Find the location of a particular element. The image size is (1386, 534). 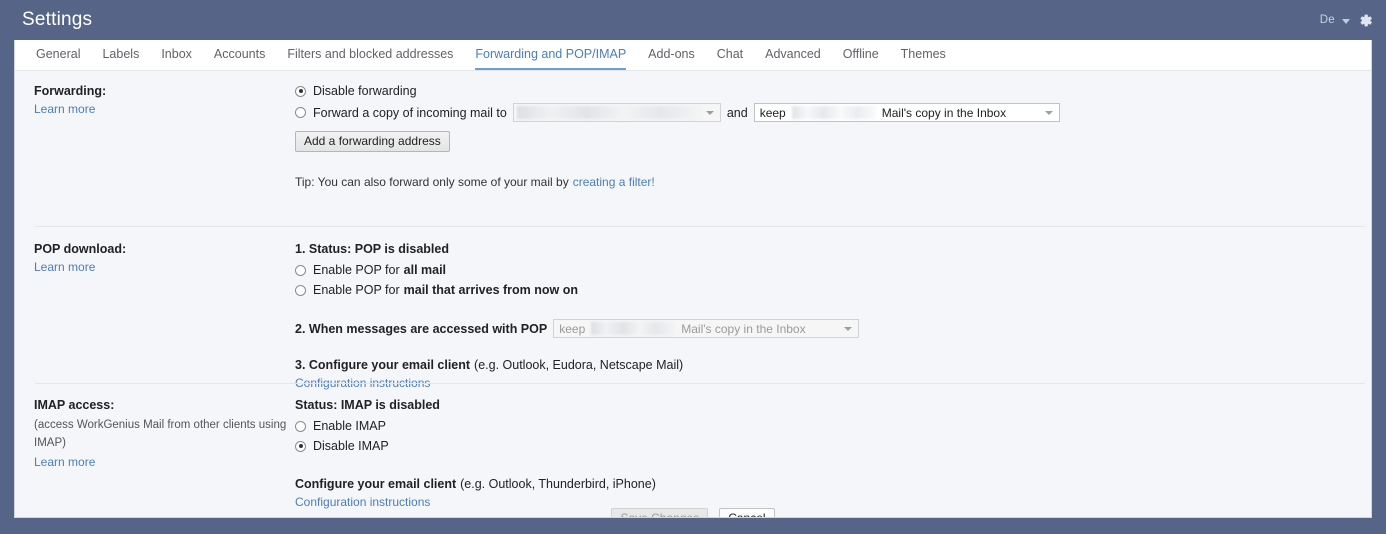

pop-enable-all-prefix: Enable POP for is located at coordinates (356, 270).